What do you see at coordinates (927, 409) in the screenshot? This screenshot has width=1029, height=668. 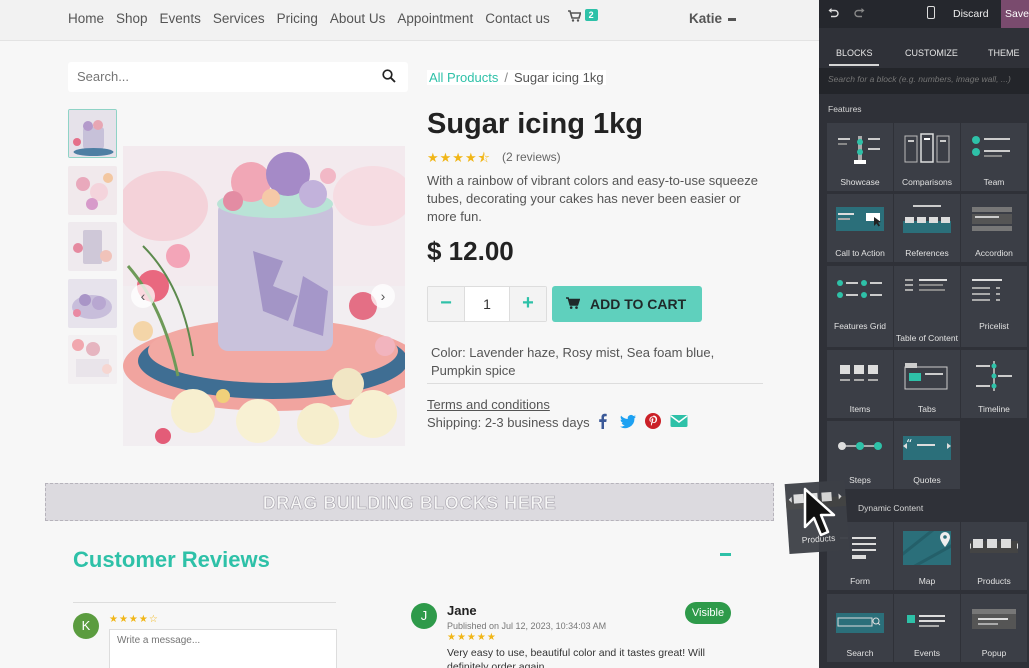 I see `block-label: Tabs` at bounding box center [927, 409].